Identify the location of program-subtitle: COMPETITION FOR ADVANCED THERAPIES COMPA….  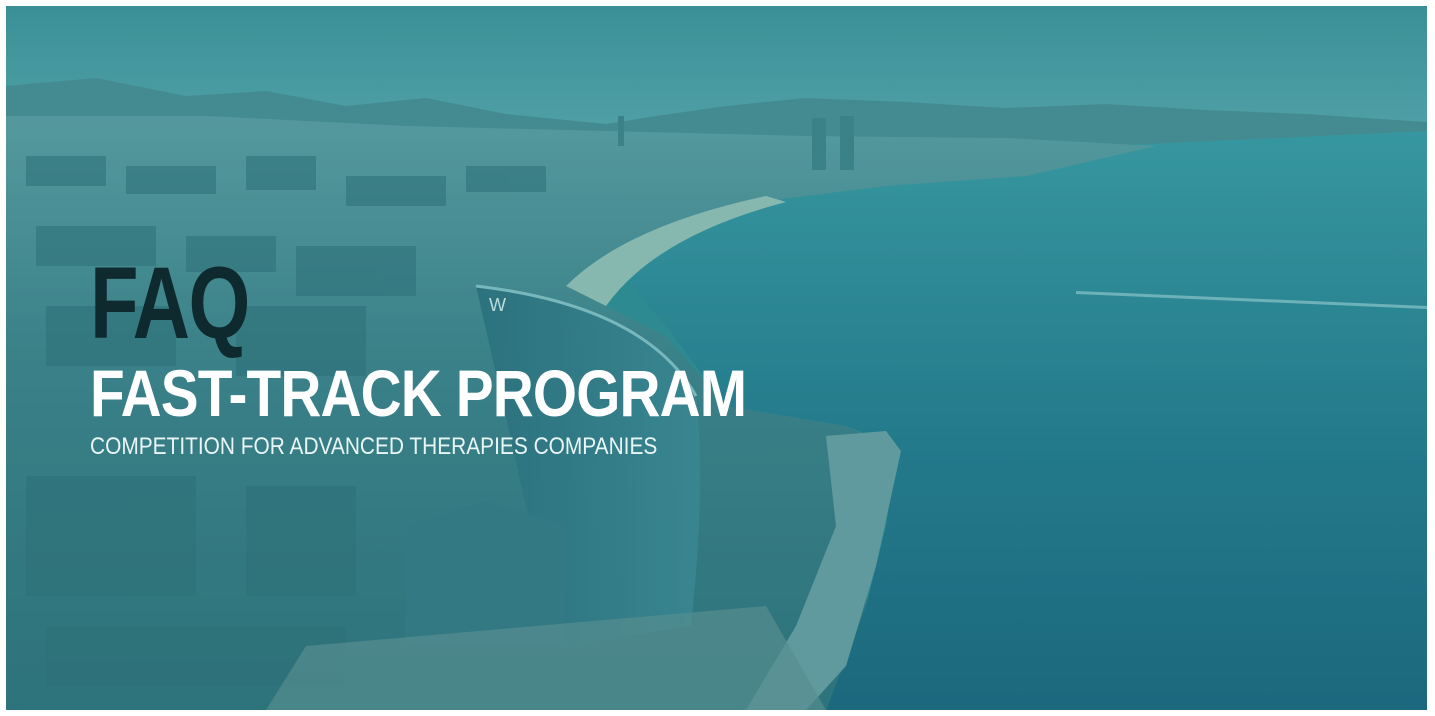
(374, 446).